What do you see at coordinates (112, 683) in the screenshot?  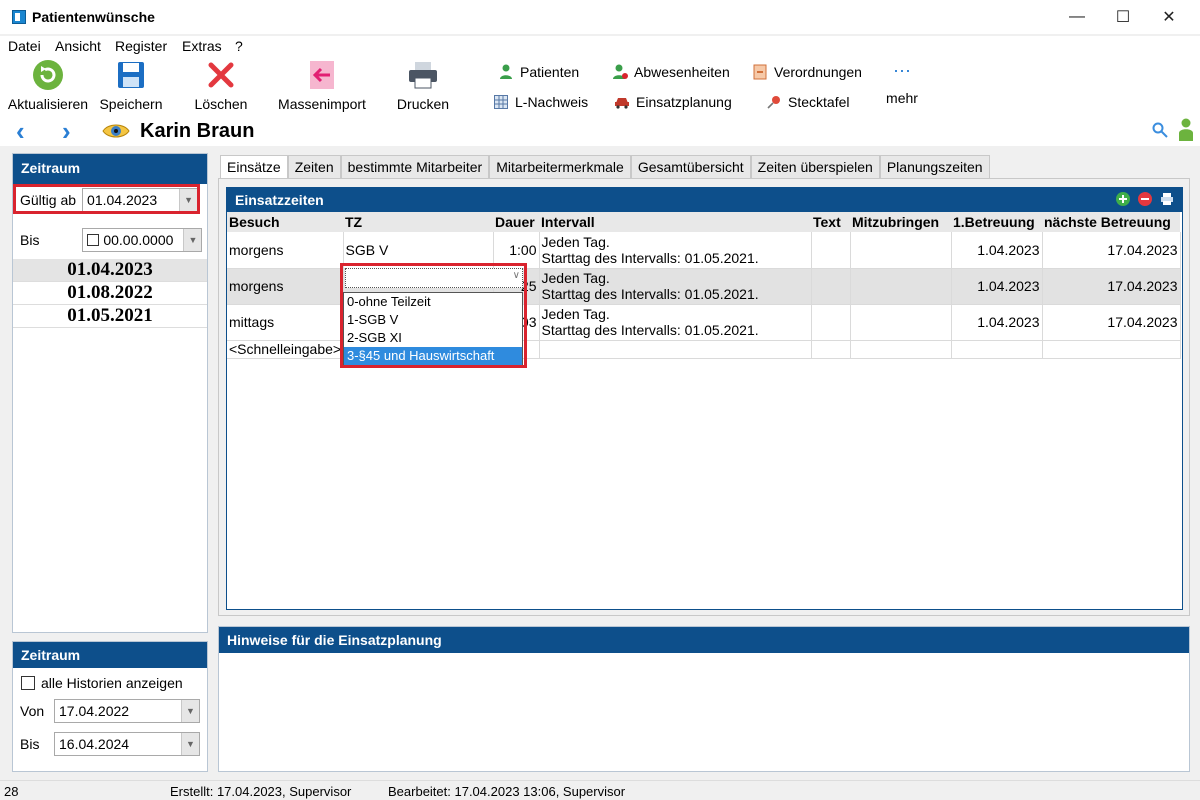 I see `show-all-label: alle Historien anzeigen` at bounding box center [112, 683].